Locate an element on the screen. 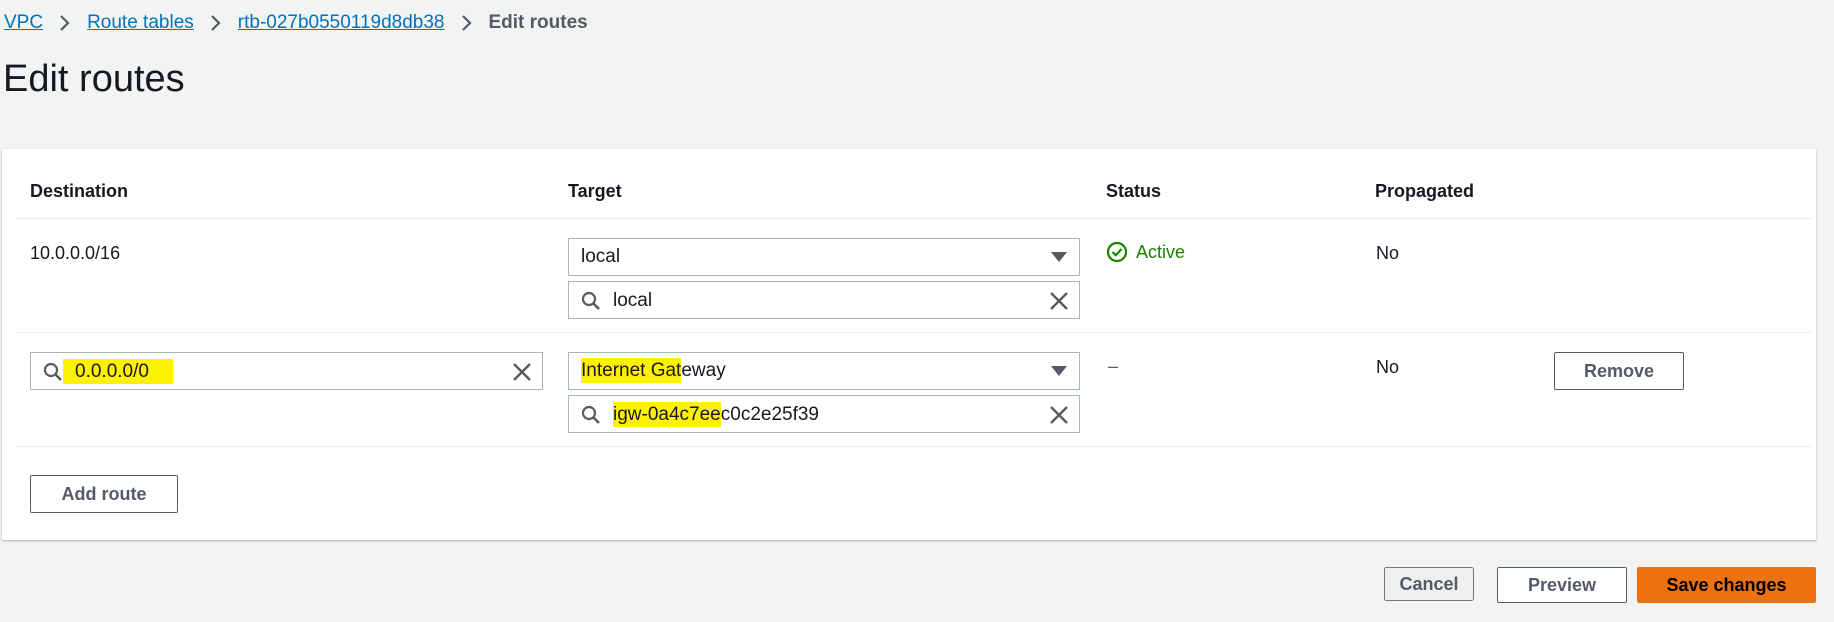 Image resolution: width=1834 pixels, height=622 pixels. target-type-value: Internet Gateway is located at coordinates (653, 370).